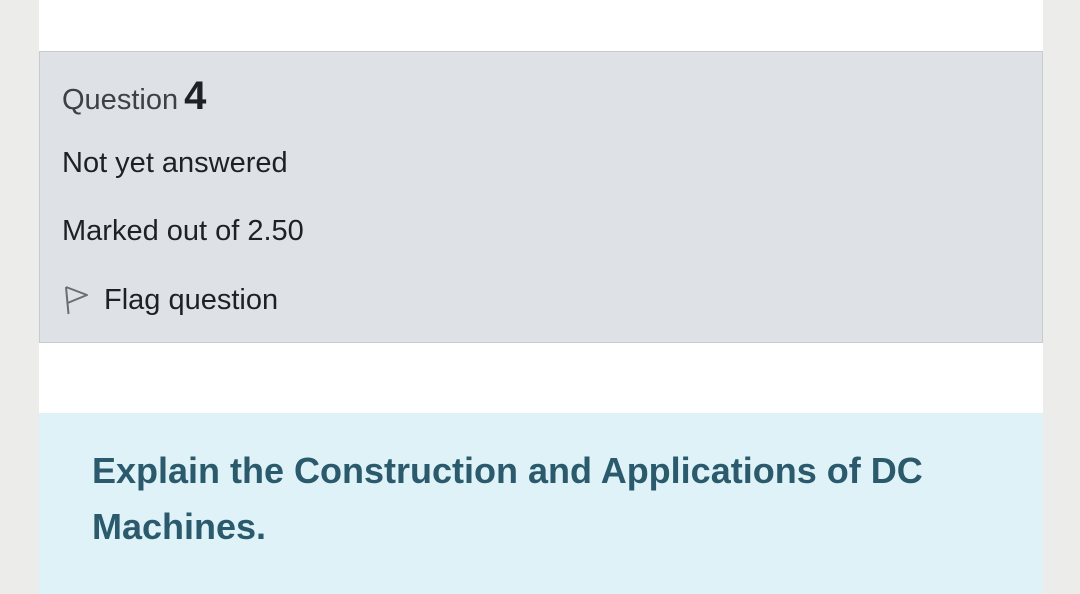 Image resolution: width=1080 pixels, height=594 pixels. What do you see at coordinates (191, 299) in the screenshot?
I see `flag-question-label: Flag question` at bounding box center [191, 299].